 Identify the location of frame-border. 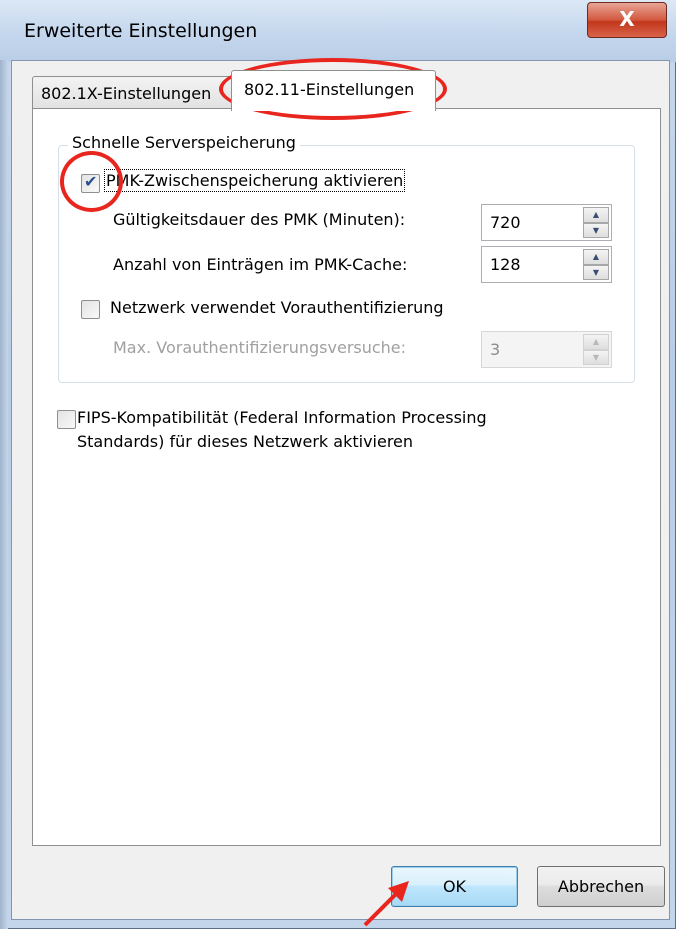
(4, 494).